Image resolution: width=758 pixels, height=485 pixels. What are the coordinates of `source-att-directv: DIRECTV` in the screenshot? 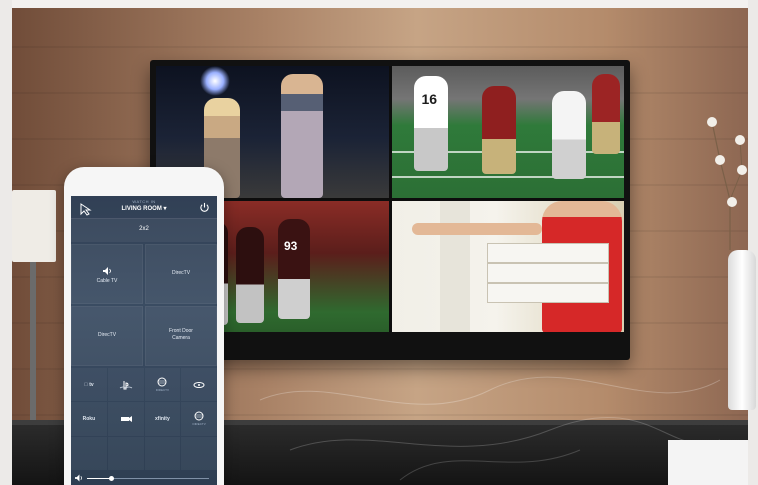 It's located at (162, 385).